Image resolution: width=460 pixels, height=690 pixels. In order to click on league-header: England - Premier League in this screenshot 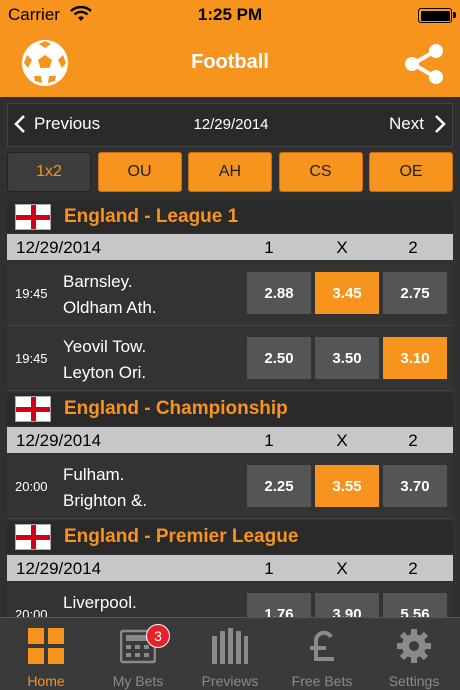, I will do `click(230, 537)`.